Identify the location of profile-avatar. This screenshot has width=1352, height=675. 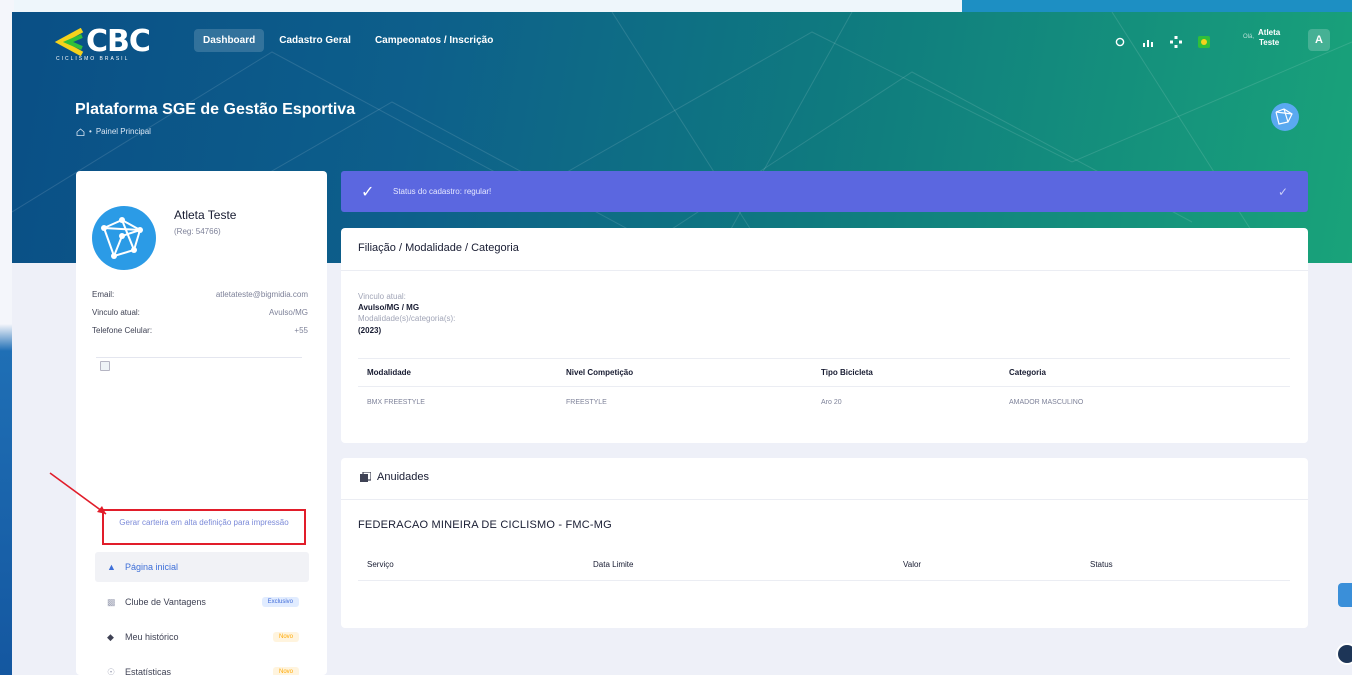
(124, 238).